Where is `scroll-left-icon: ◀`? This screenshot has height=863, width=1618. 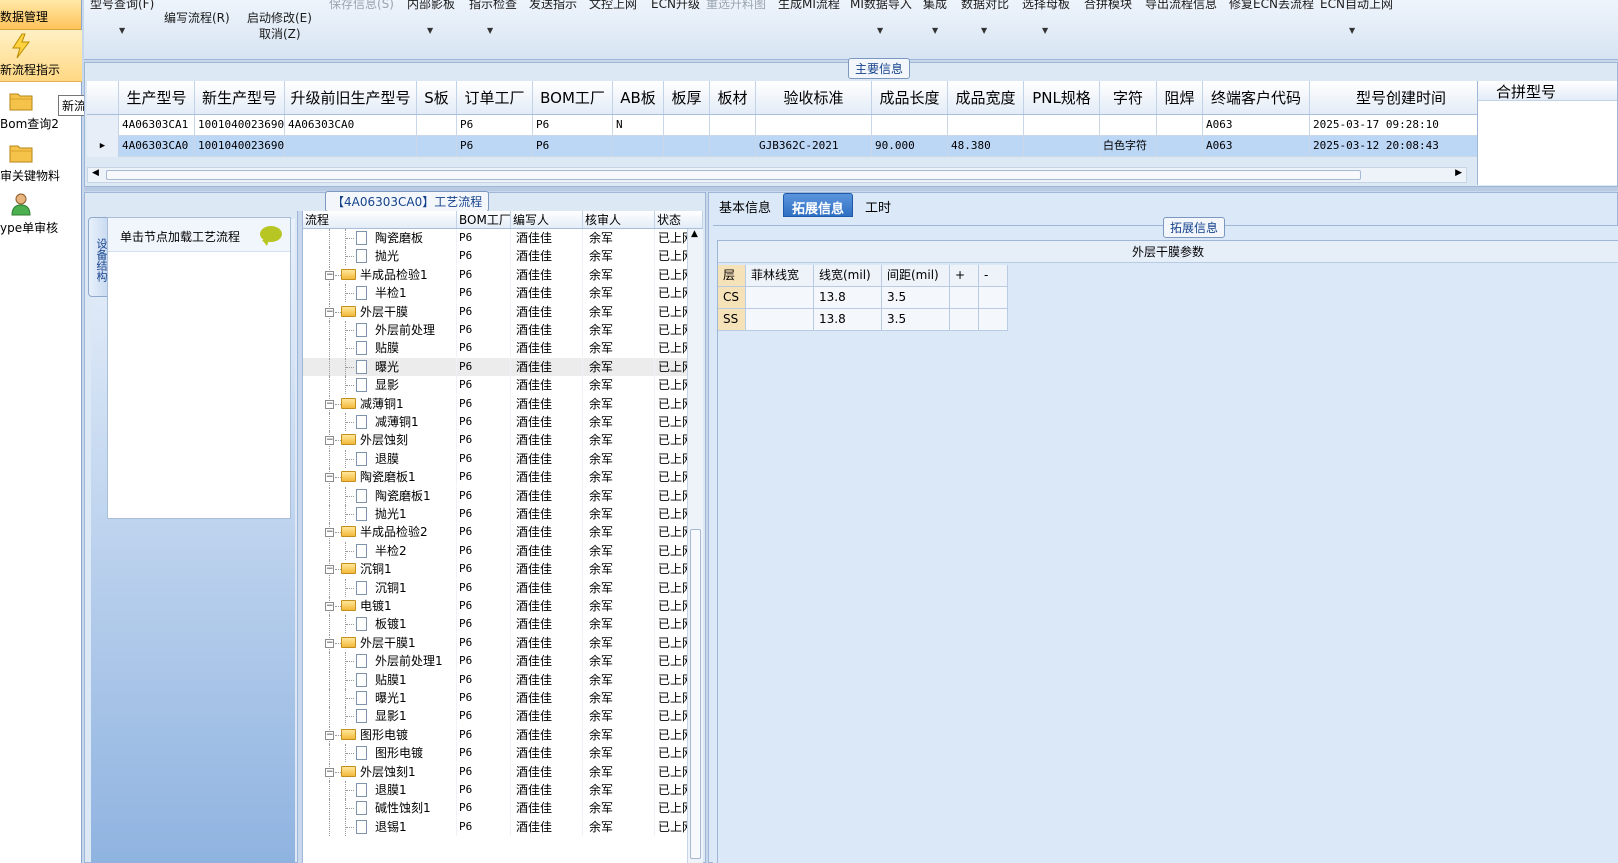 scroll-left-icon: ◀ is located at coordinates (95, 173).